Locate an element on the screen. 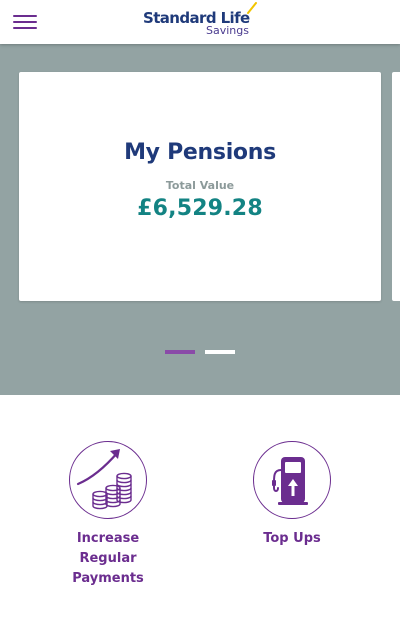  total-value-amount: £6,529.28 is located at coordinates (200, 208).